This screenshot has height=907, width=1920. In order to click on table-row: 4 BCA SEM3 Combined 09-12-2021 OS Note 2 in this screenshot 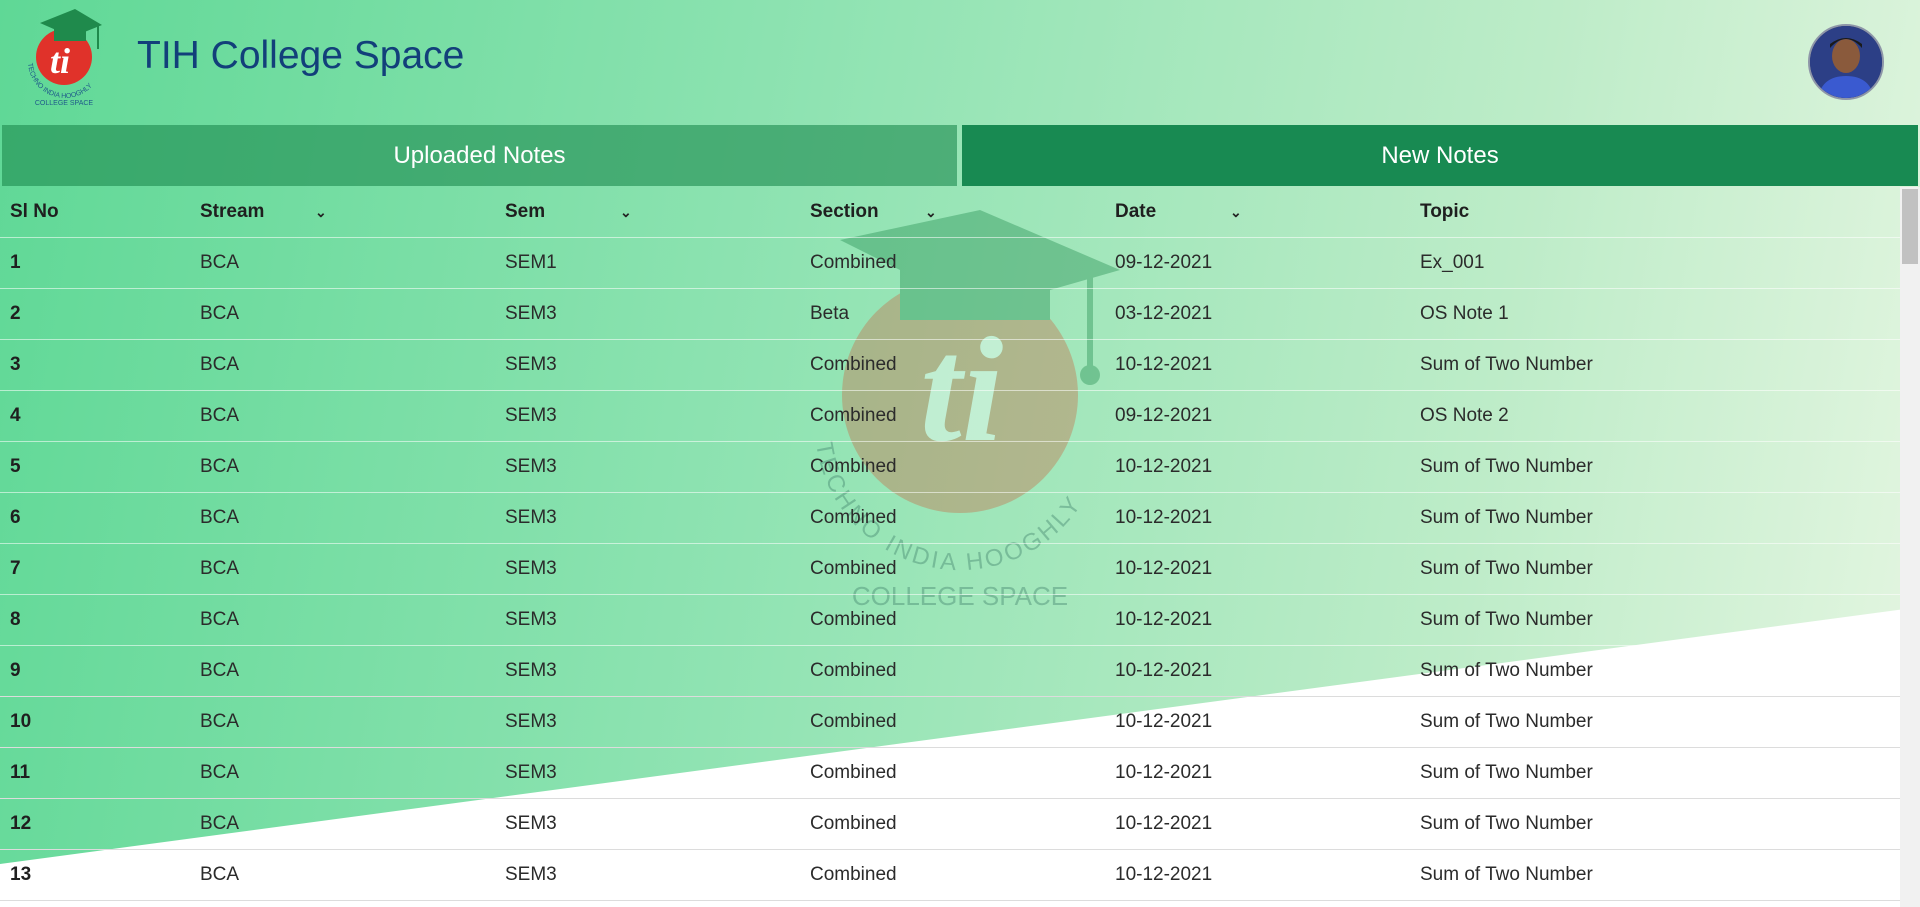, I will do `click(950, 416)`.